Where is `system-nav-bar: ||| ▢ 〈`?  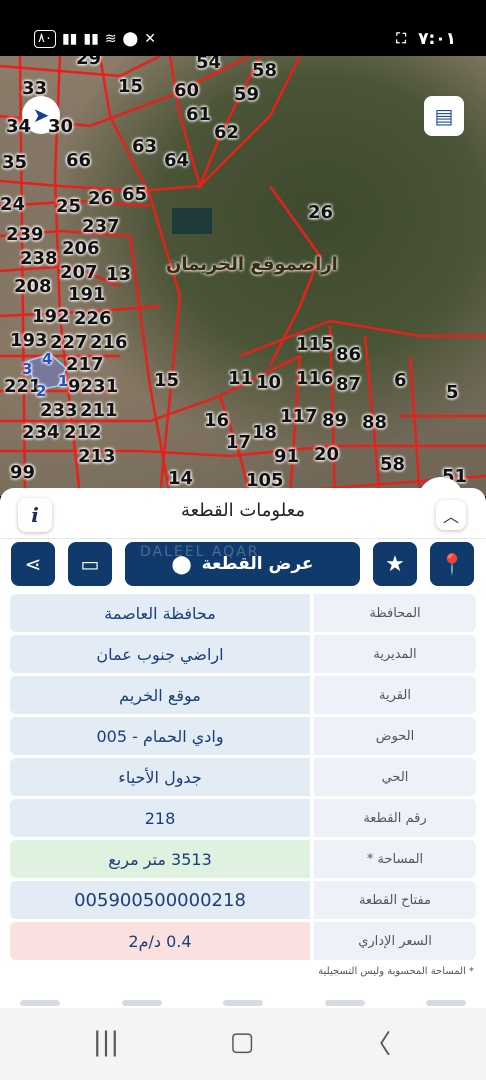
system-nav-bar: ||| ▢ 〈 is located at coordinates (243, 1044).